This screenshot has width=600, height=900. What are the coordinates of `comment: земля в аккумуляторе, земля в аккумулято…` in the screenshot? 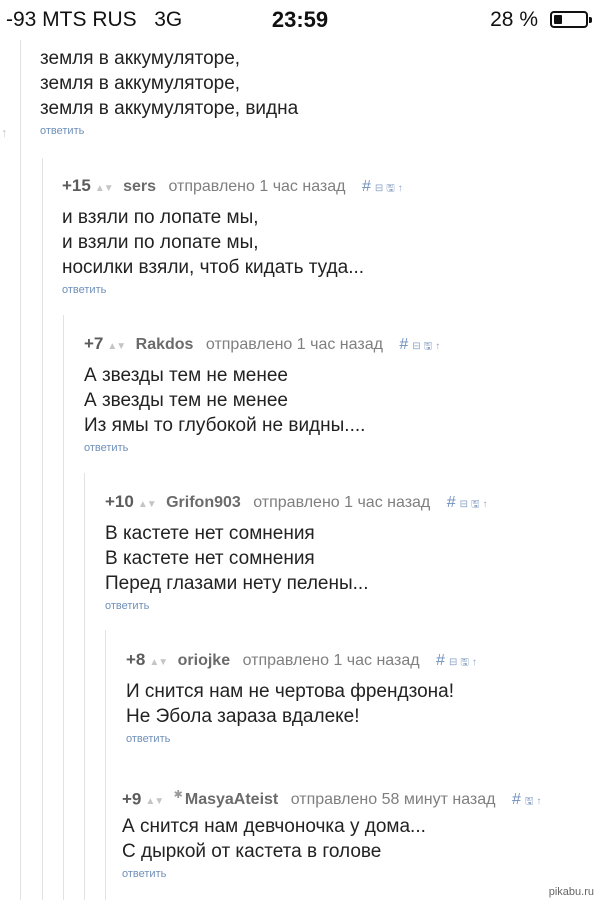 It's located at (169, 91).